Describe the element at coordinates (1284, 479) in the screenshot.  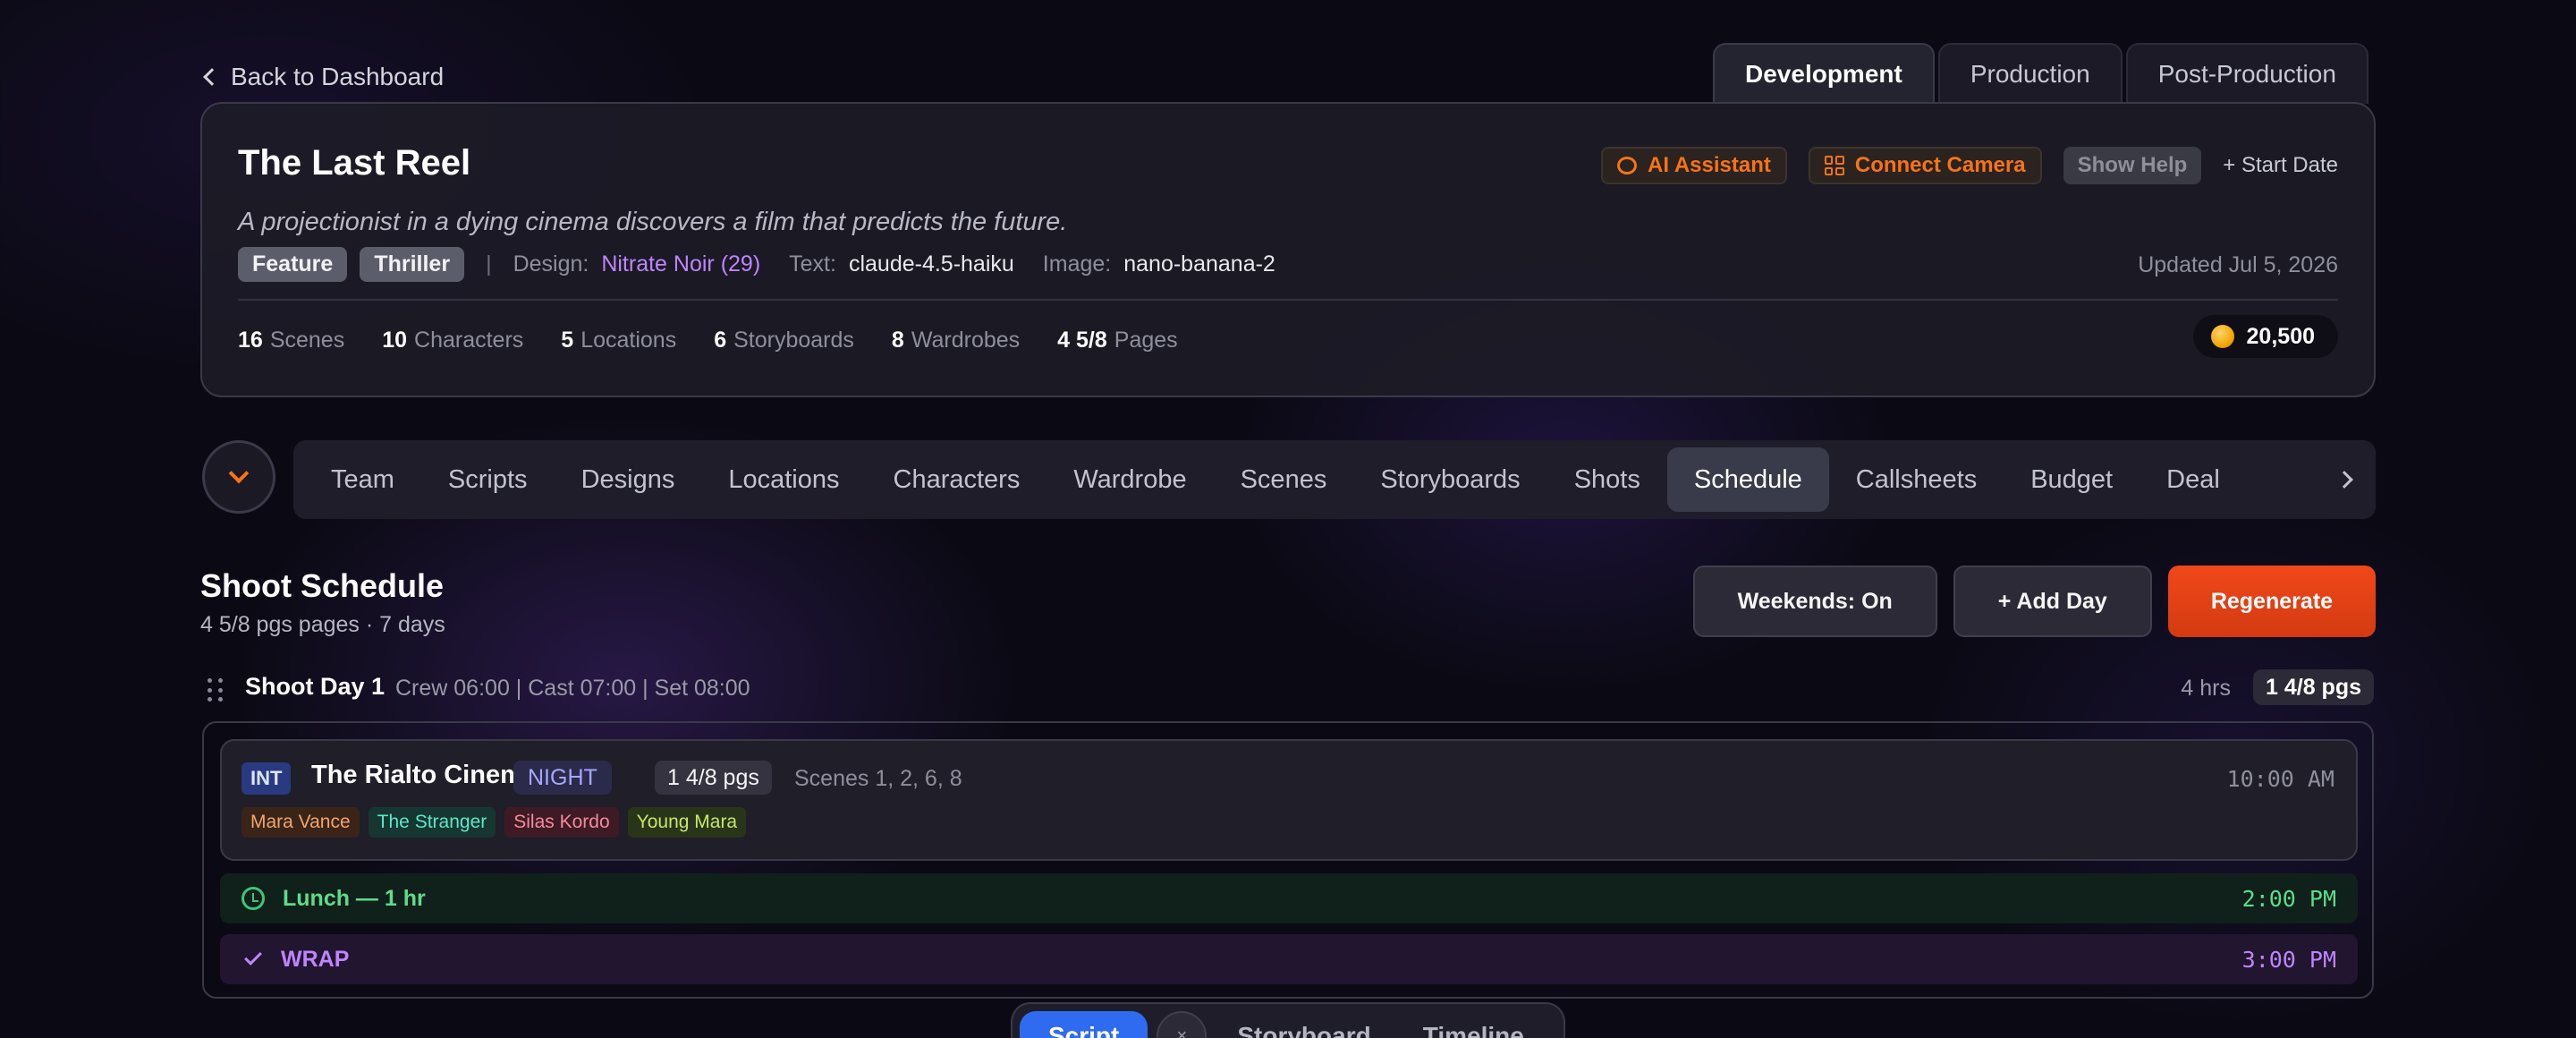
I see `nav-scenes: Scenes` at that location.